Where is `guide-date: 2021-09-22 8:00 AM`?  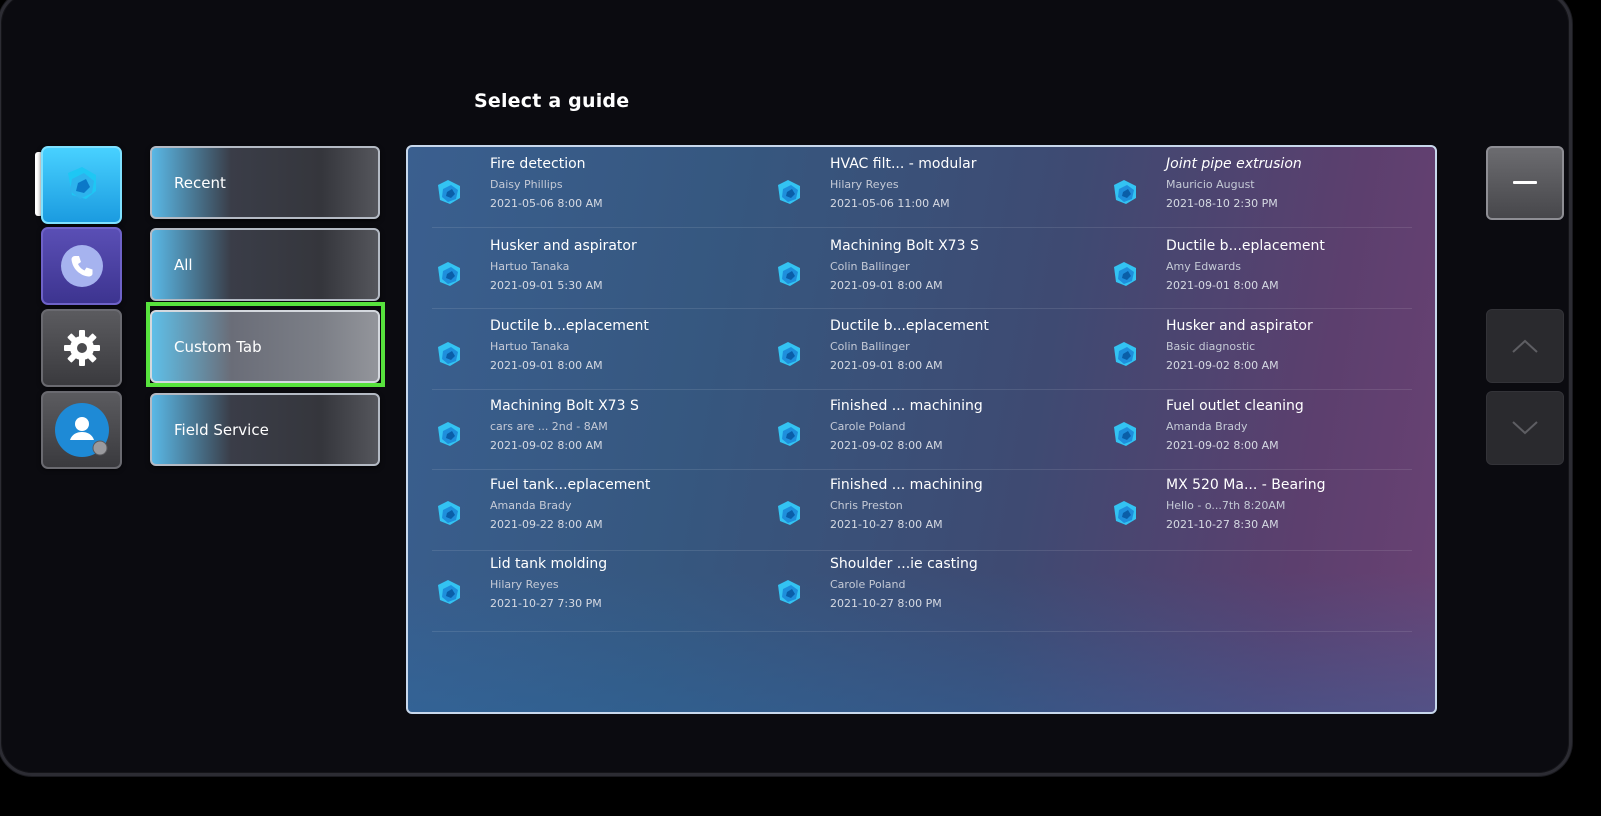
guide-date: 2021-09-22 8:00 AM is located at coordinates (546, 524).